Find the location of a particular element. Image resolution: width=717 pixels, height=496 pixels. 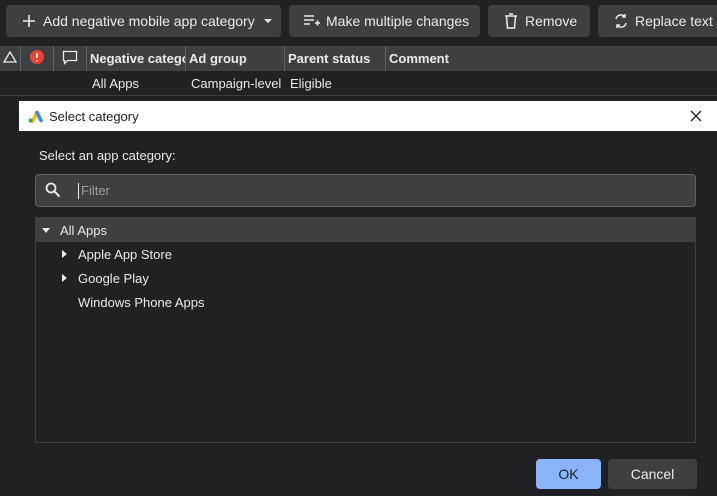

chevron-down-icon is located at coordinates (268, 21).